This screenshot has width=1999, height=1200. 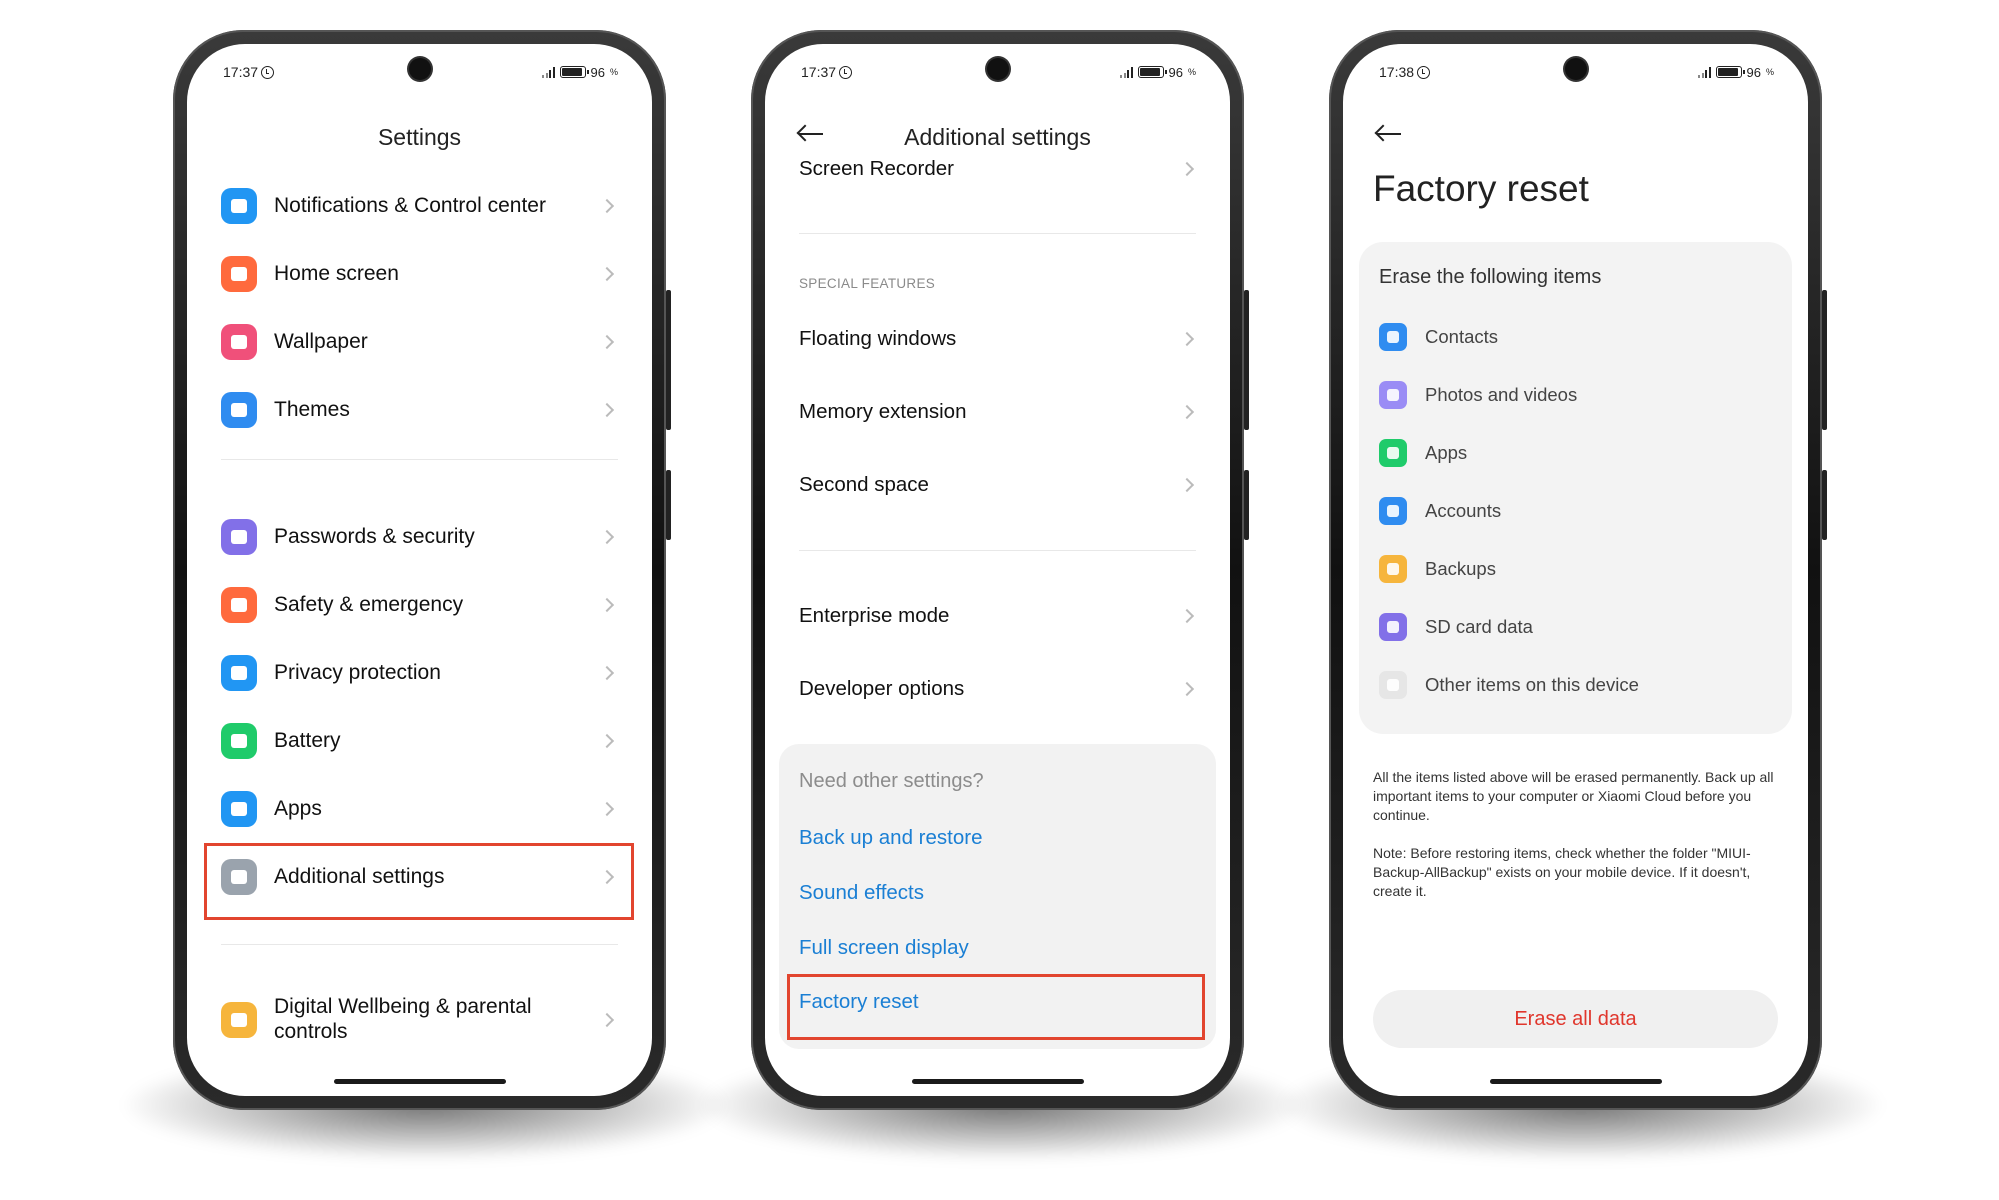 I want to click on erase-item-label: Contacts, so click(x=1462, y=336).